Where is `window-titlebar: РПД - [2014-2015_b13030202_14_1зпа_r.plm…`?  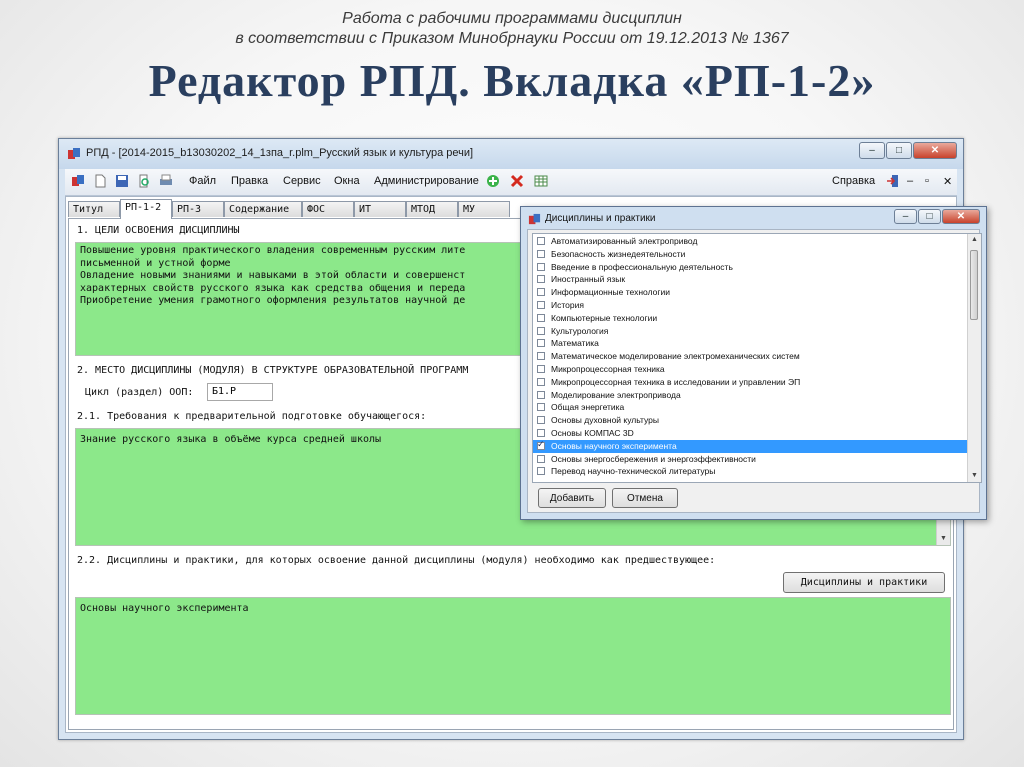 window-titlebar: РПД - [2014-2015_b13030202_14_1зпа_r.plm… is located at coordinates (511, 154).